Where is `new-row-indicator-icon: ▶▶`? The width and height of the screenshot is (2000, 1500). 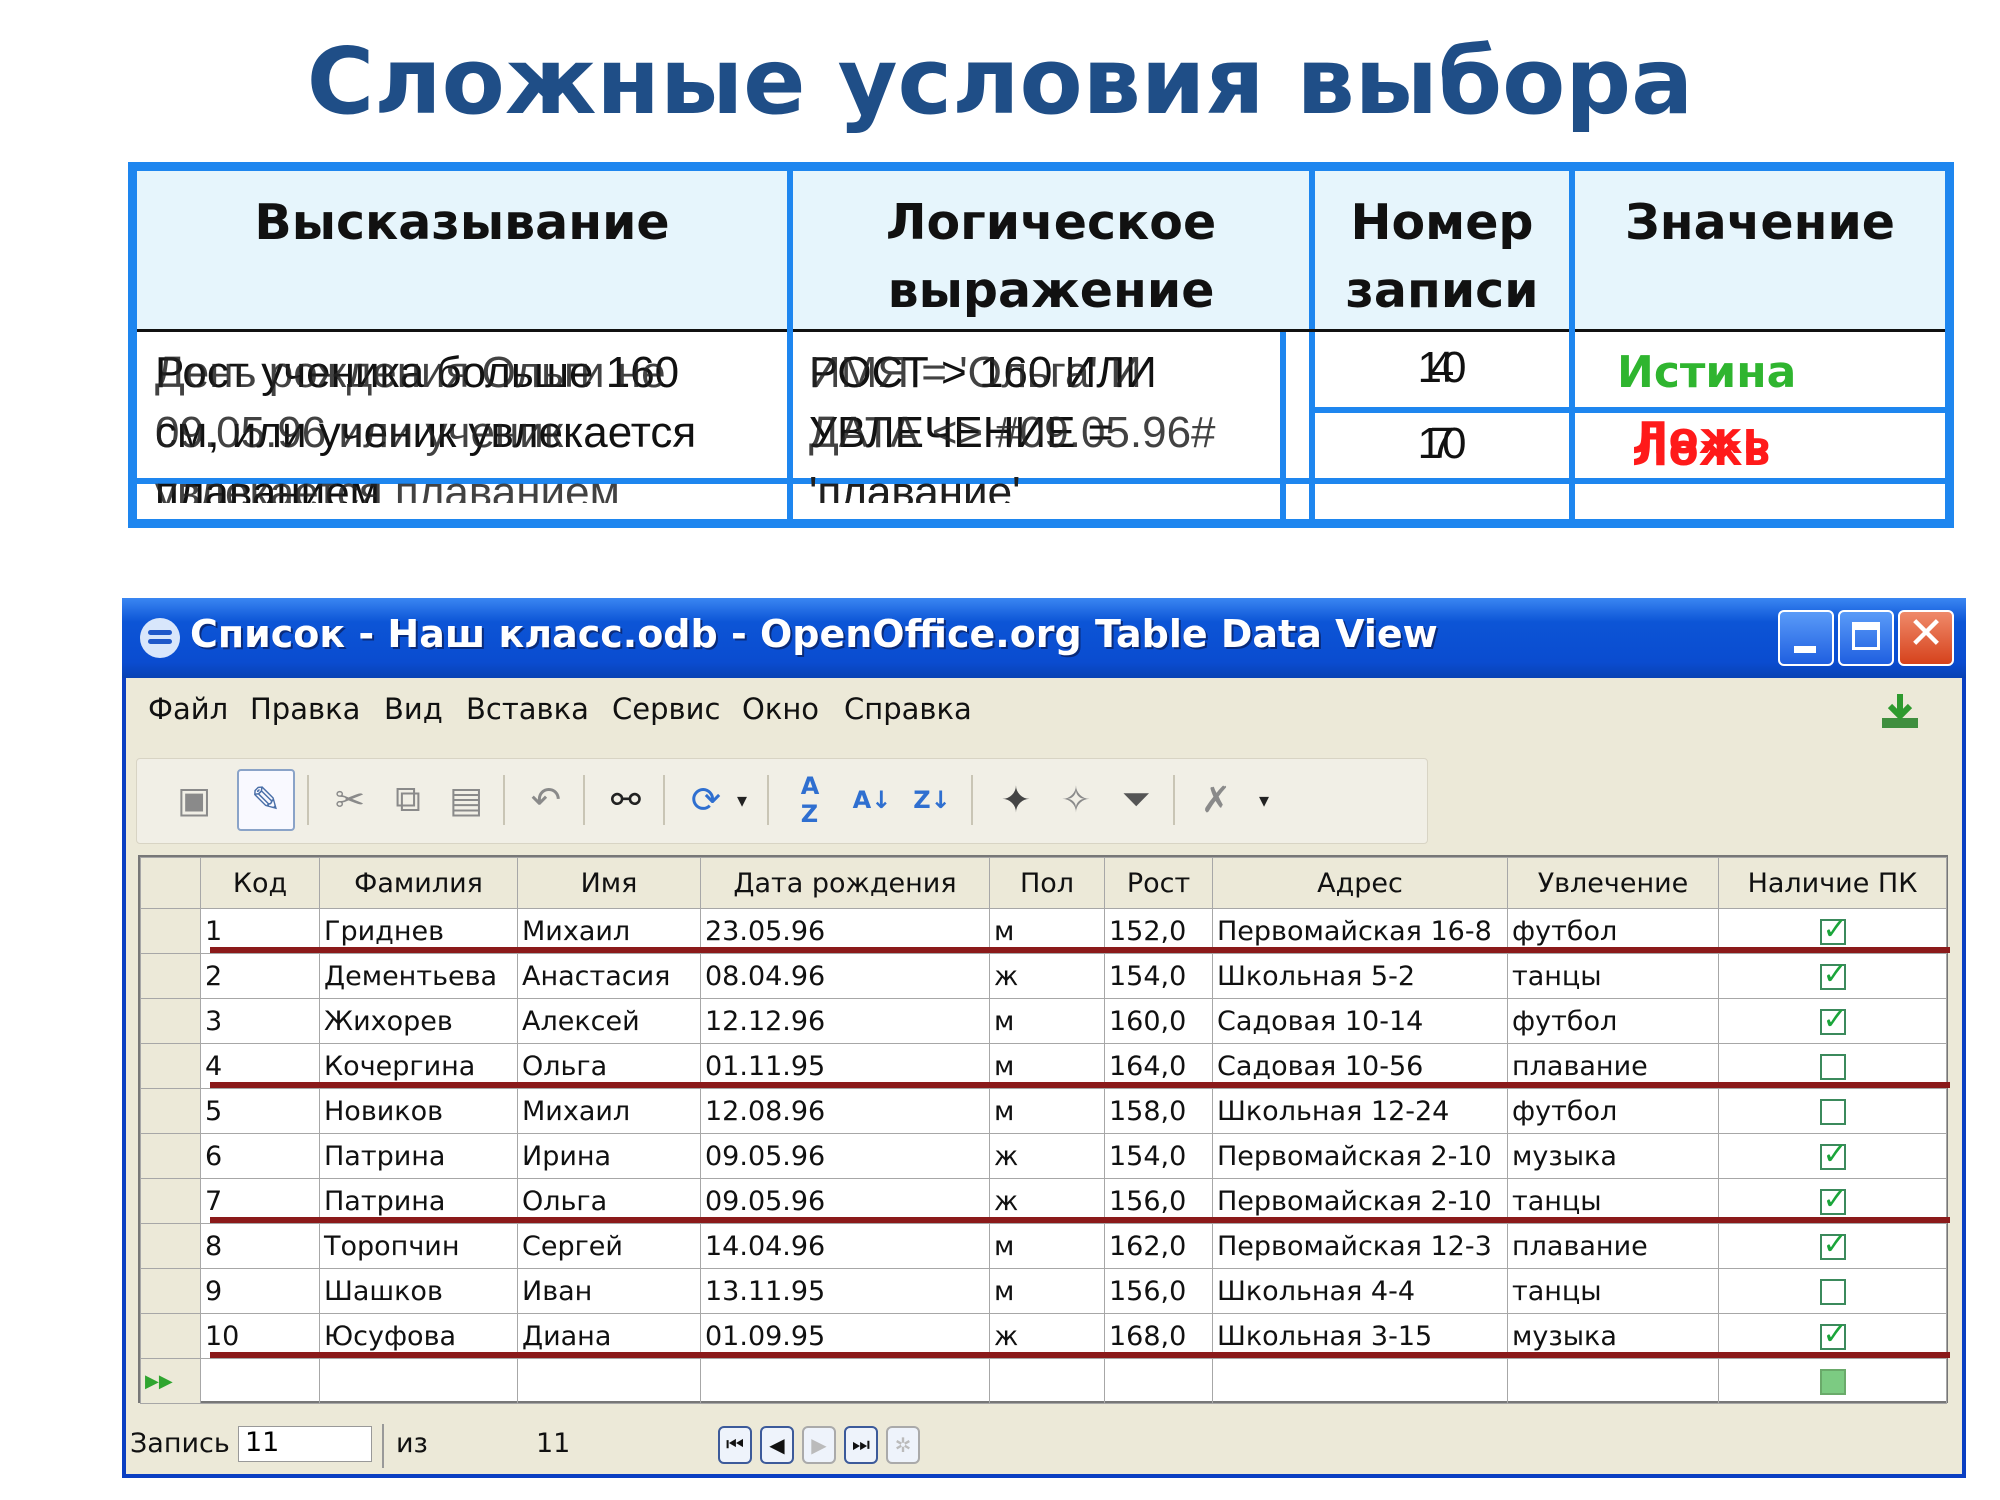
new-row-indicator-icon: ▶▶ is located at coordinates (170, 1381).